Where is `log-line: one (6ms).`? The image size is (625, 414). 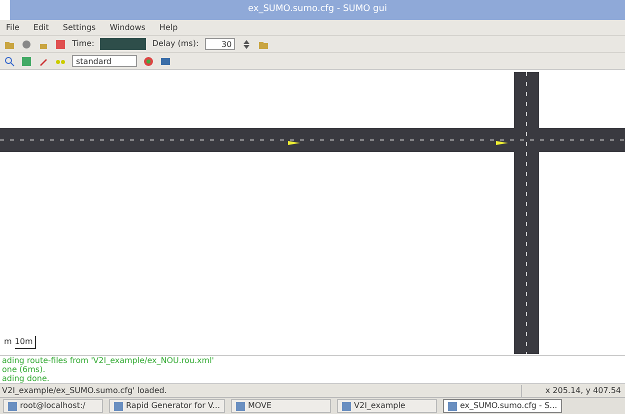
log-line: one (6ms). is located at coordinates (24, 369).